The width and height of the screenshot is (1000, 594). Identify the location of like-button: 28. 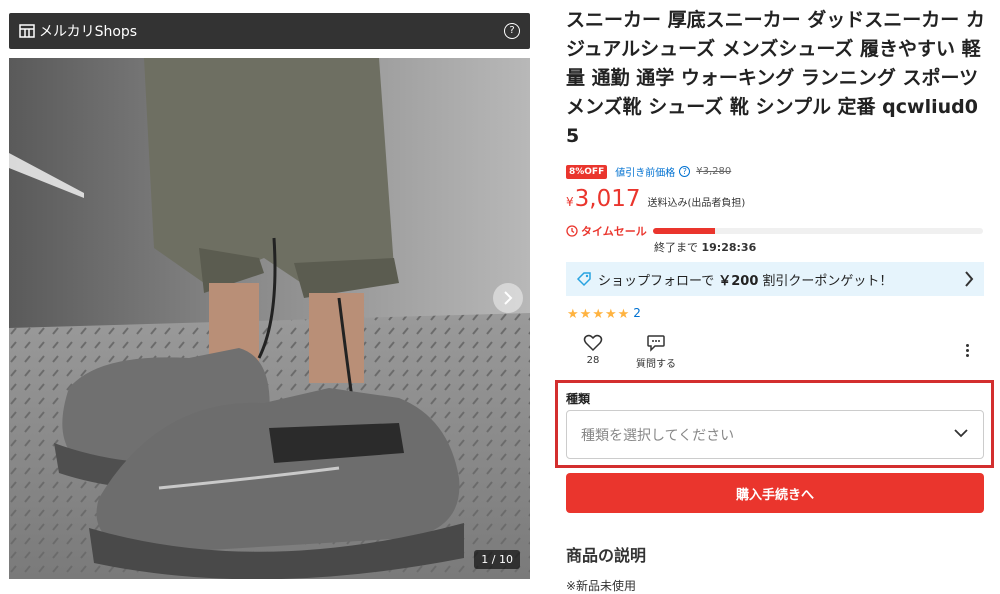
(593, 350).